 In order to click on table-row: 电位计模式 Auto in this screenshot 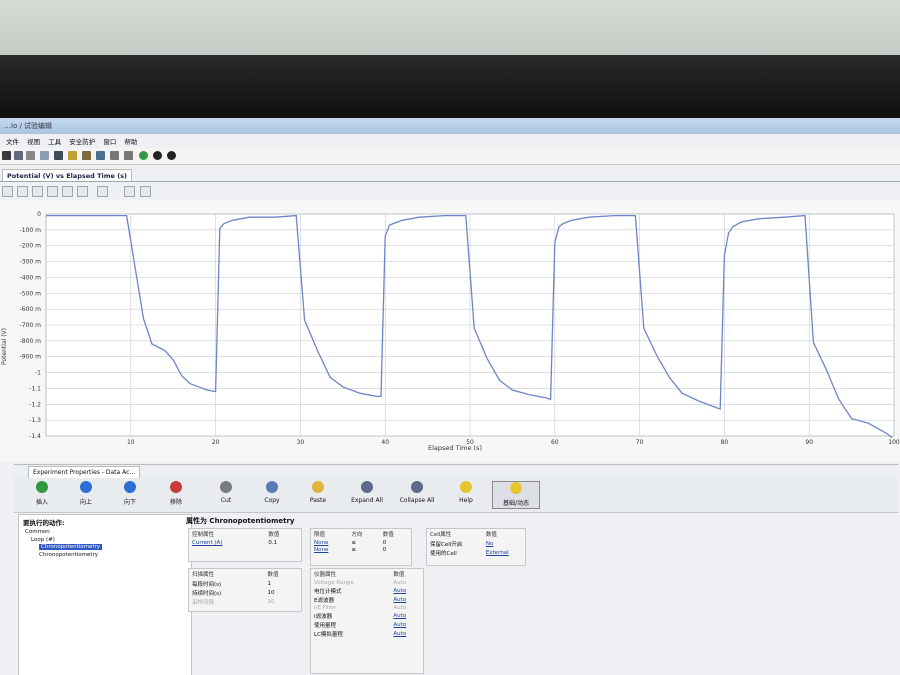, I will do `click(367, 590)`.